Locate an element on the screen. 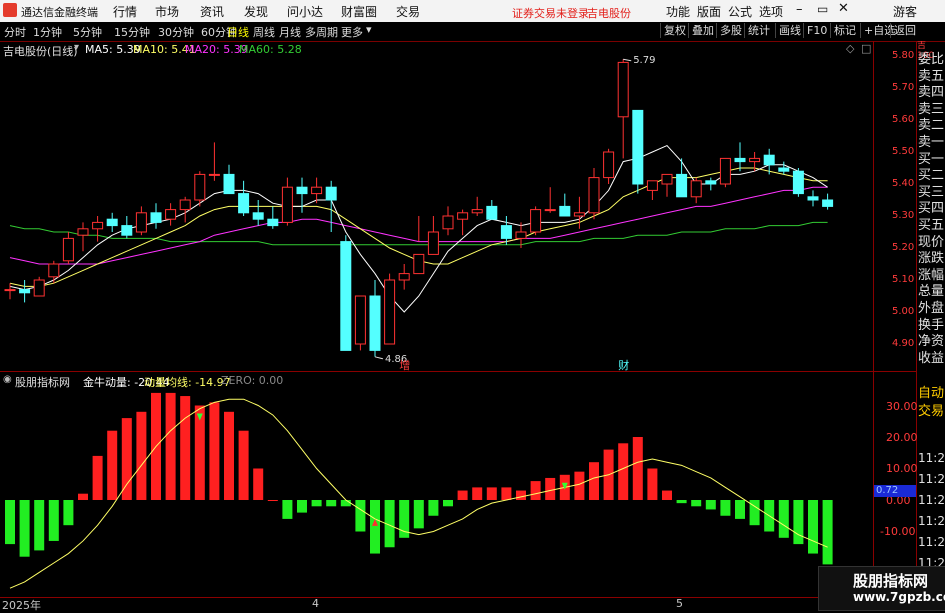  tf-5min: 5分钟 is located at coordinates (87, 32).